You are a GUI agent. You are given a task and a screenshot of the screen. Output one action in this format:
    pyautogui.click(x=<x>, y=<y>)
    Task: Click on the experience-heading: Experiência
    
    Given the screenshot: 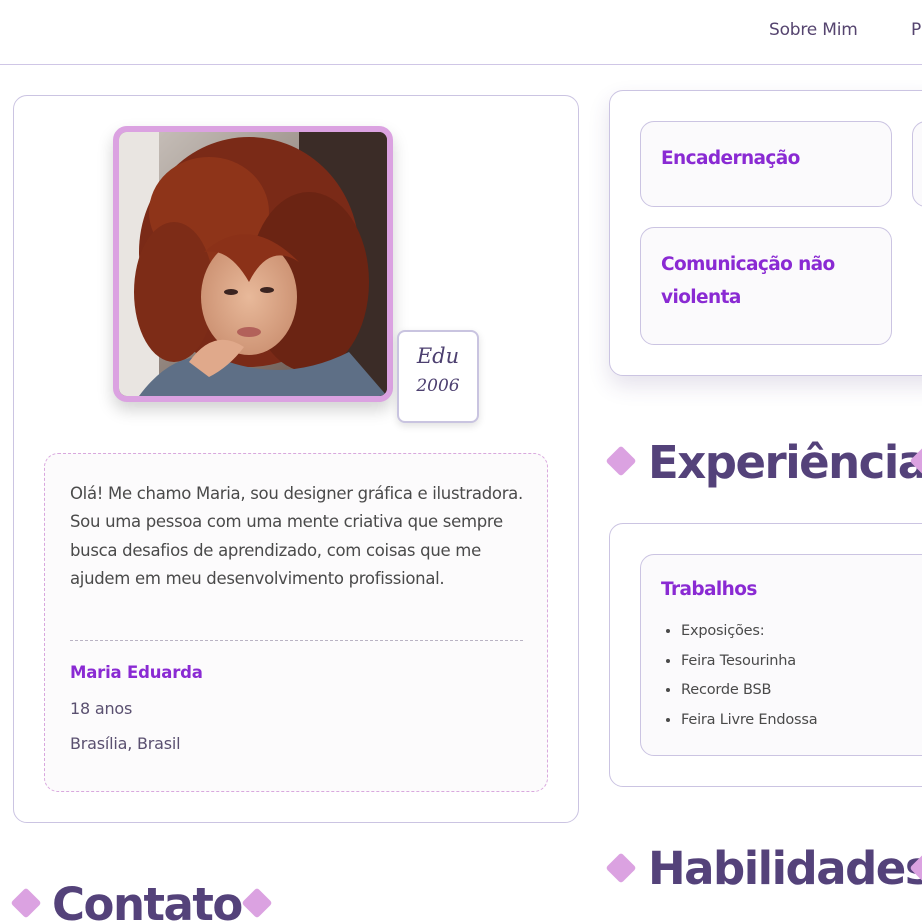 What is the action you would take?
    pyautogui.click(x=785, y=462)
    